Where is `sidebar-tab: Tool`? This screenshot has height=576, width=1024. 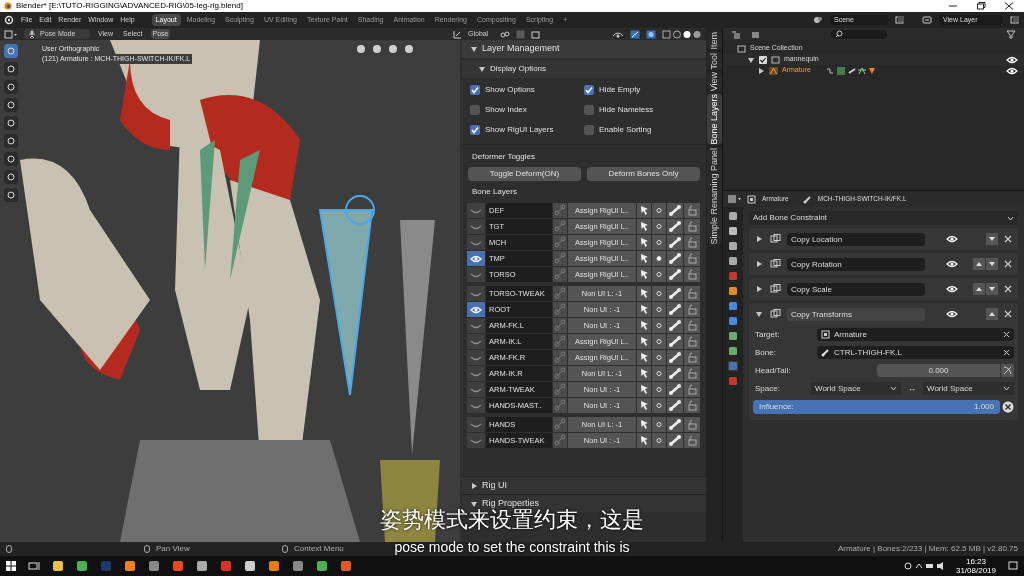 sidebar-tab: Tool is located at coordinates (714, 61).